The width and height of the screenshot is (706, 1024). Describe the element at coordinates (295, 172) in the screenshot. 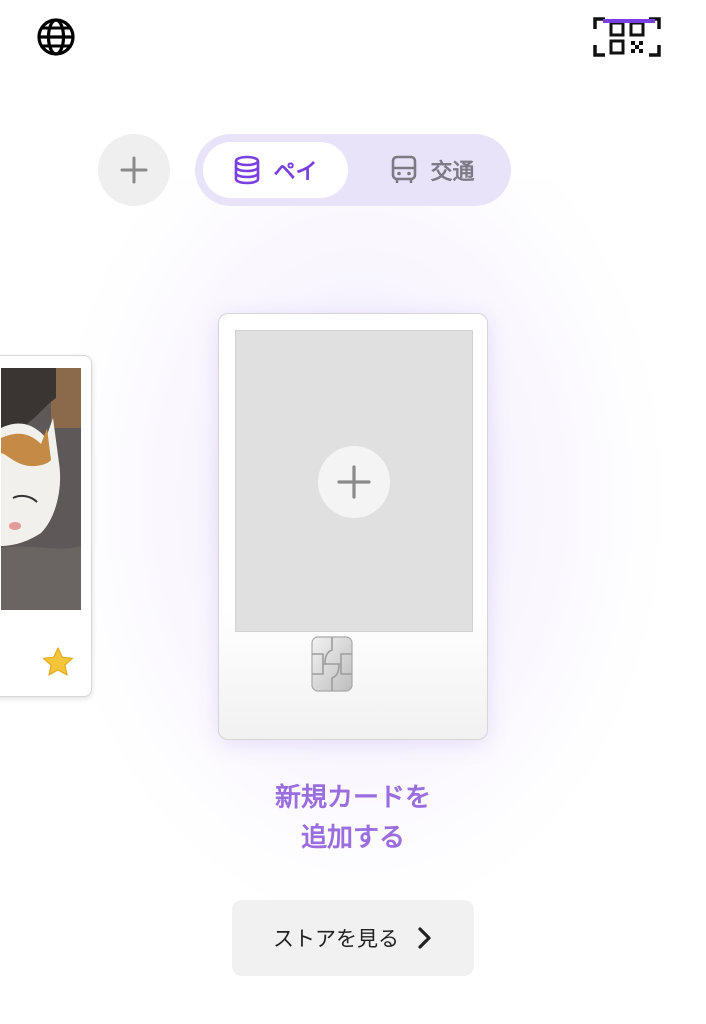

I see `tab-pay-label: ペイ` at that location.